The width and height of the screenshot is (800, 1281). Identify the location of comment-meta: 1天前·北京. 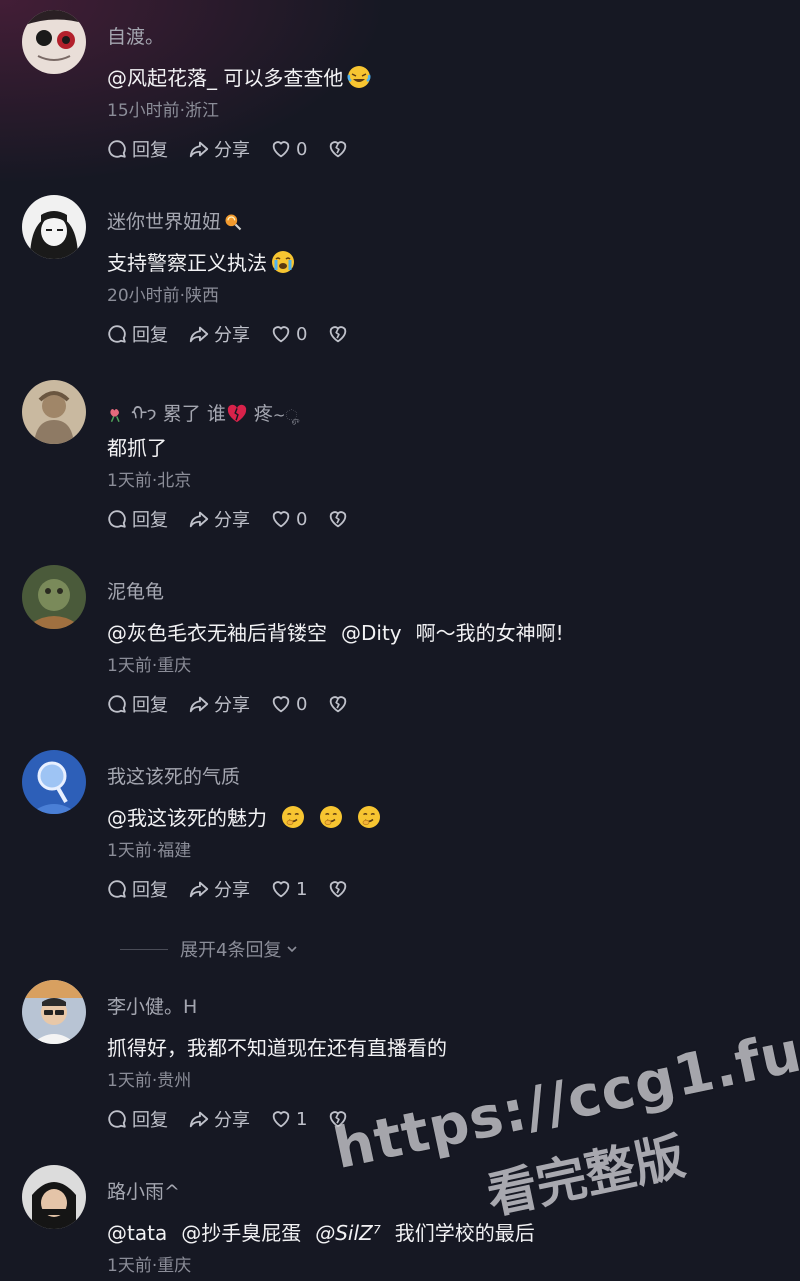
(149, 481).